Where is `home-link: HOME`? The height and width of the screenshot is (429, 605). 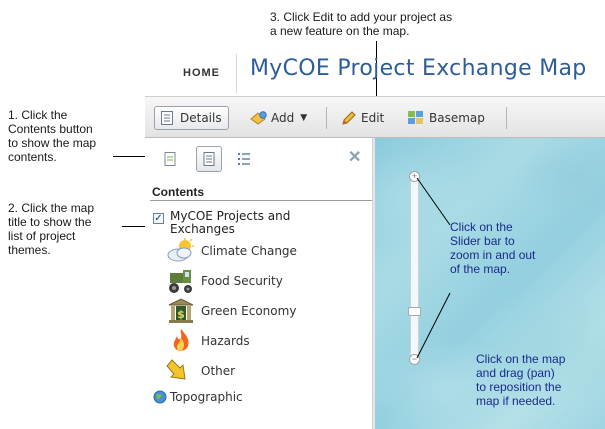 home-link: HOME is located at coordinates (201, 73).